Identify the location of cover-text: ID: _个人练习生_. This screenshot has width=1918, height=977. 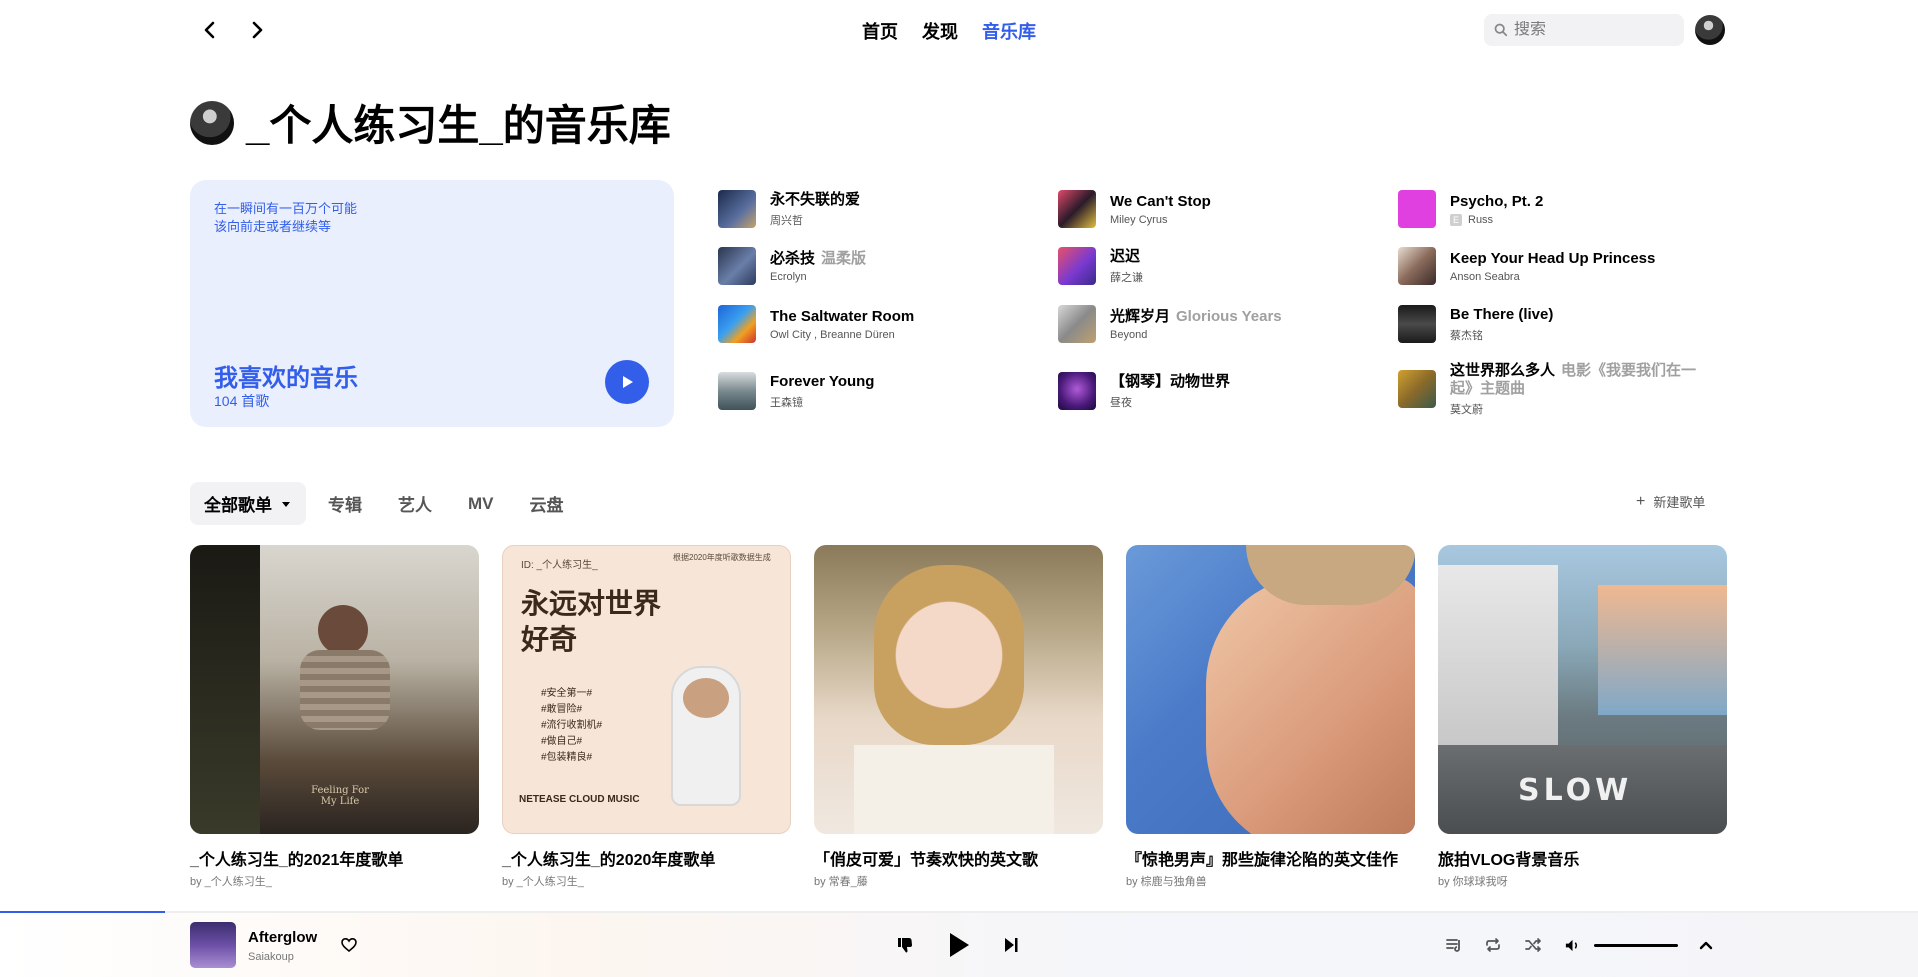
(559, 565).